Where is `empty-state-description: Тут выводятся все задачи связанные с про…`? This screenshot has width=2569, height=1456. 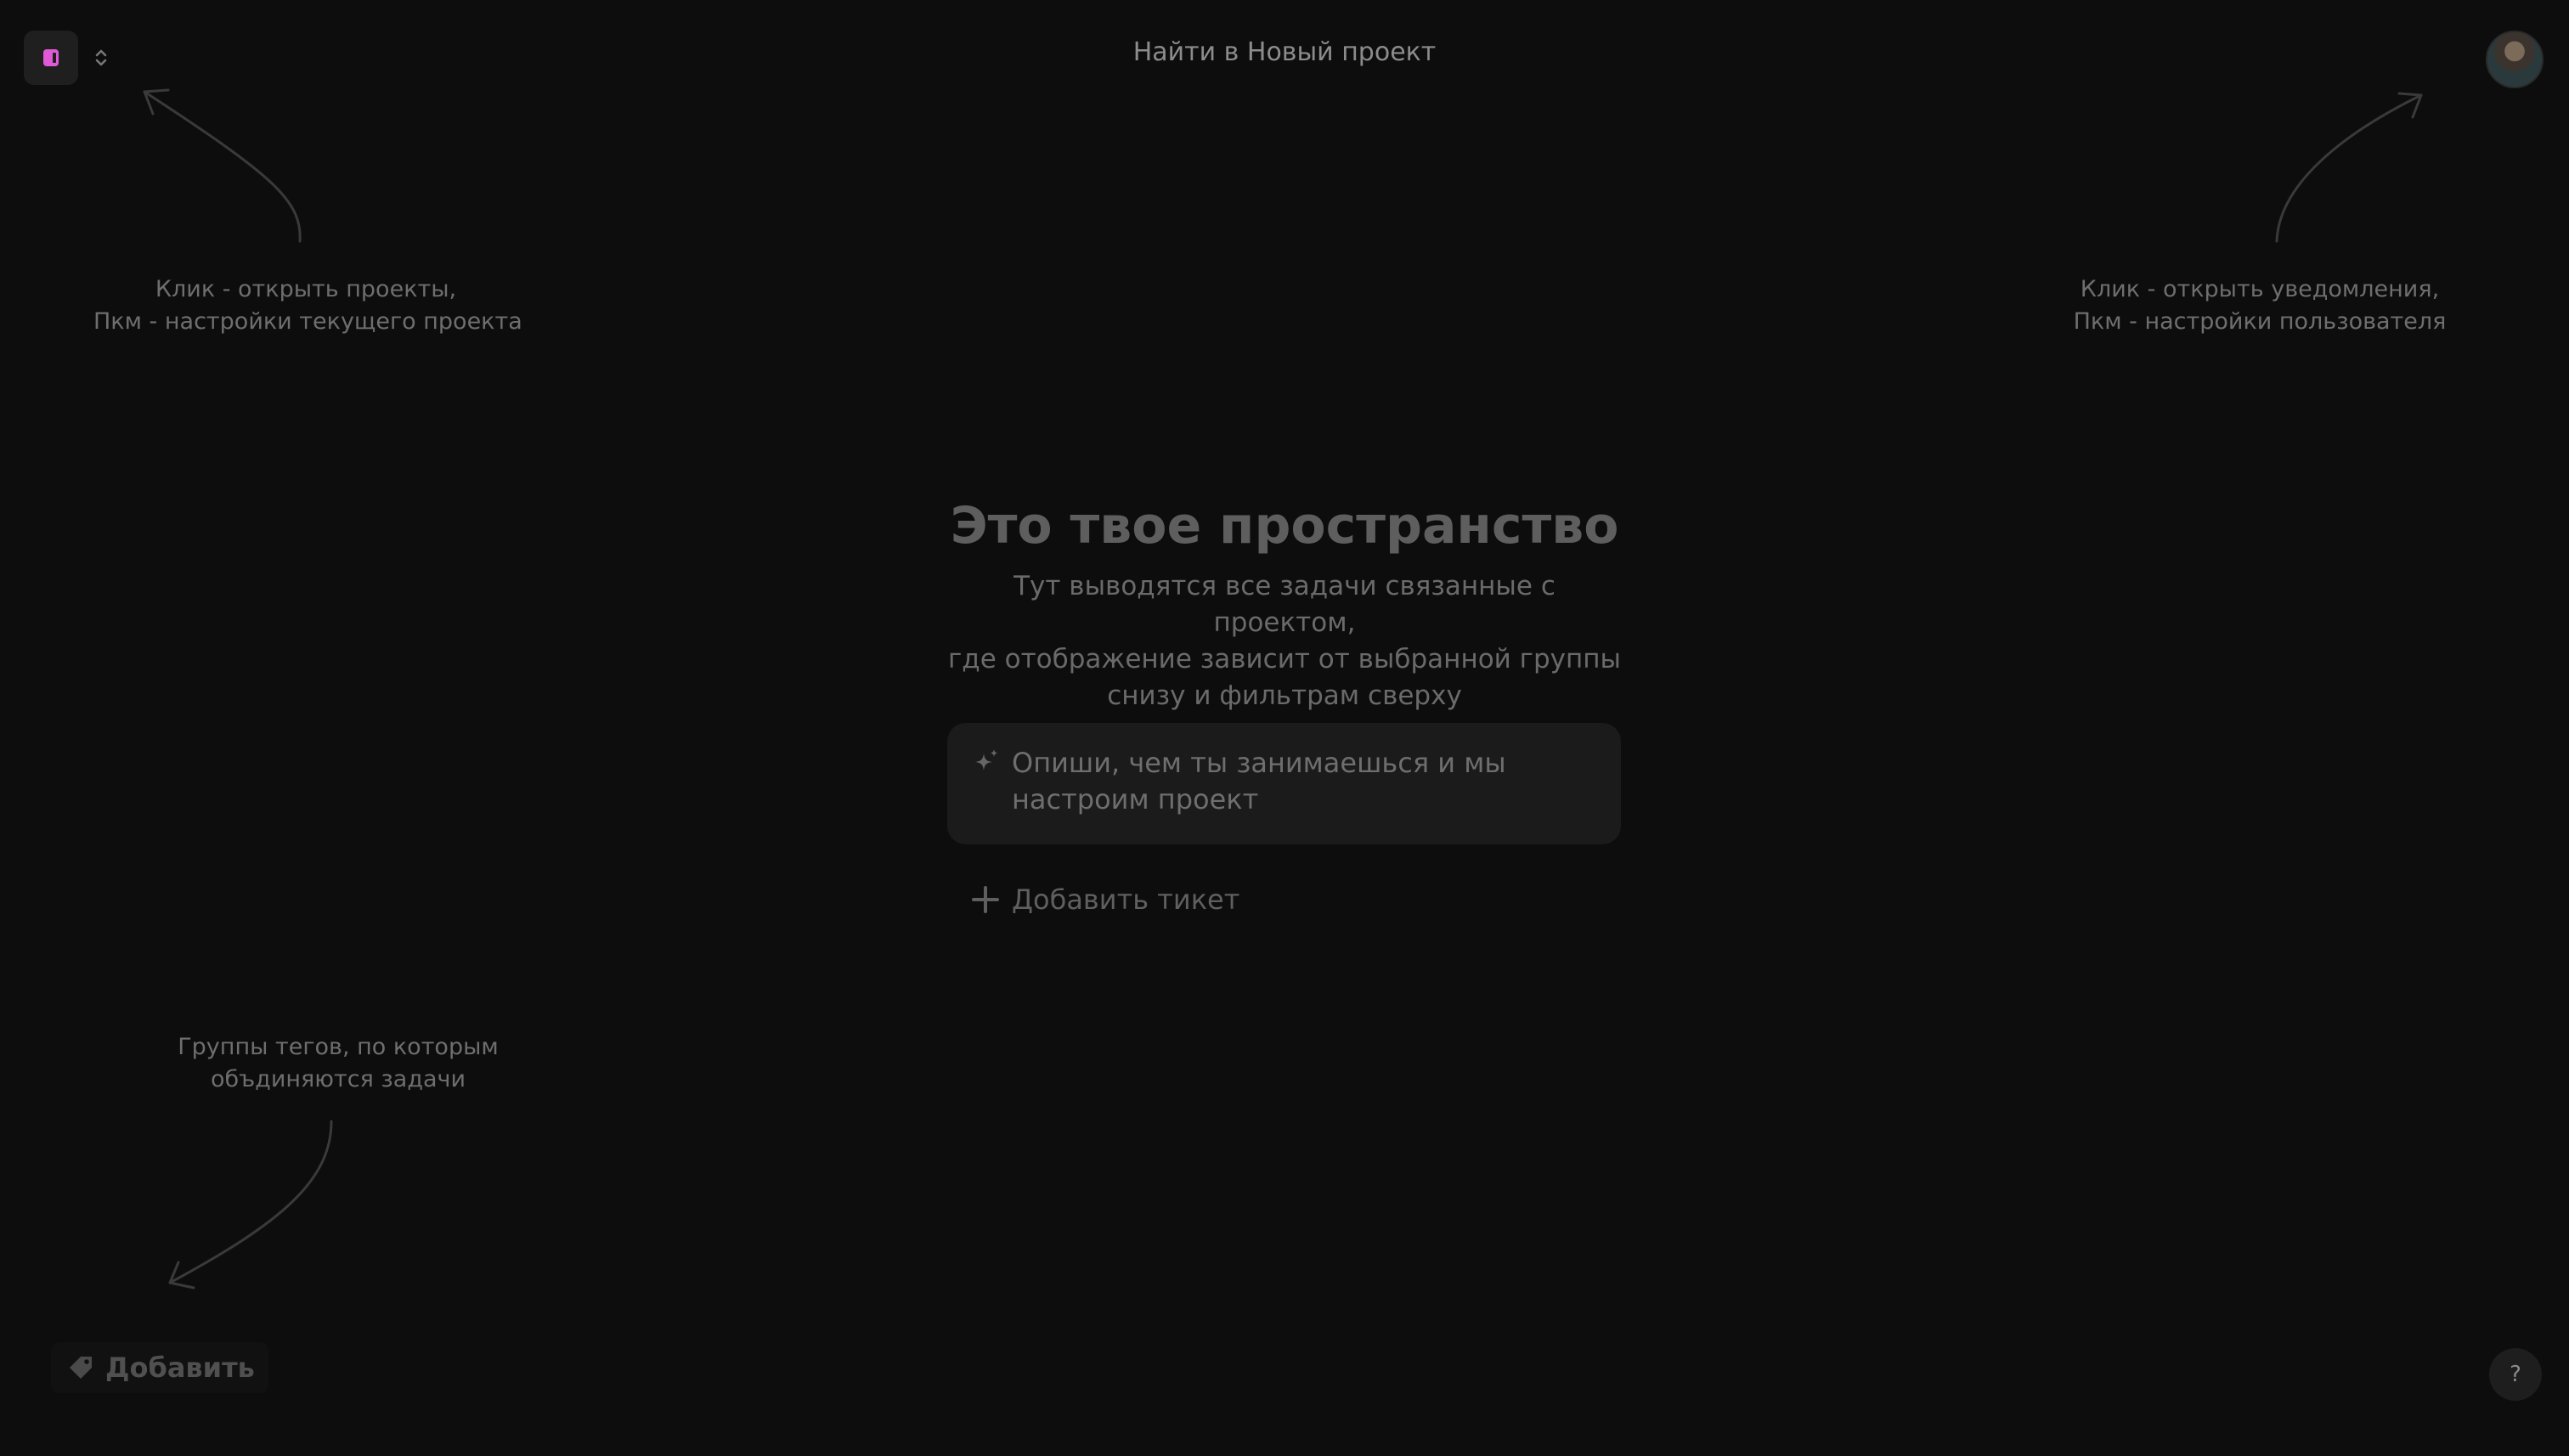
empty-state-description: Тут выводятся все задачи связанные с про… is located at coordinates (1284, 641).